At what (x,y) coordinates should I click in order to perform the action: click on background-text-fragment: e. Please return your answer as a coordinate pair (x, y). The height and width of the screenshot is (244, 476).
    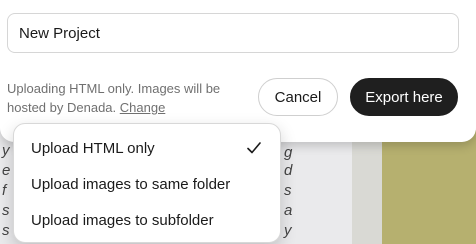
    Looking at the image, I should click on (6, 170).